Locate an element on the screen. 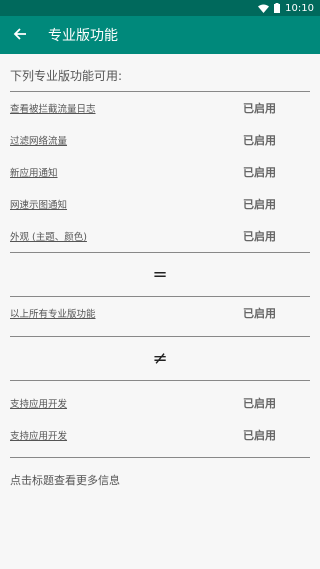 The width and height of the screenshot is (320, 569). battery-icon is located at coordinates (277, 8).